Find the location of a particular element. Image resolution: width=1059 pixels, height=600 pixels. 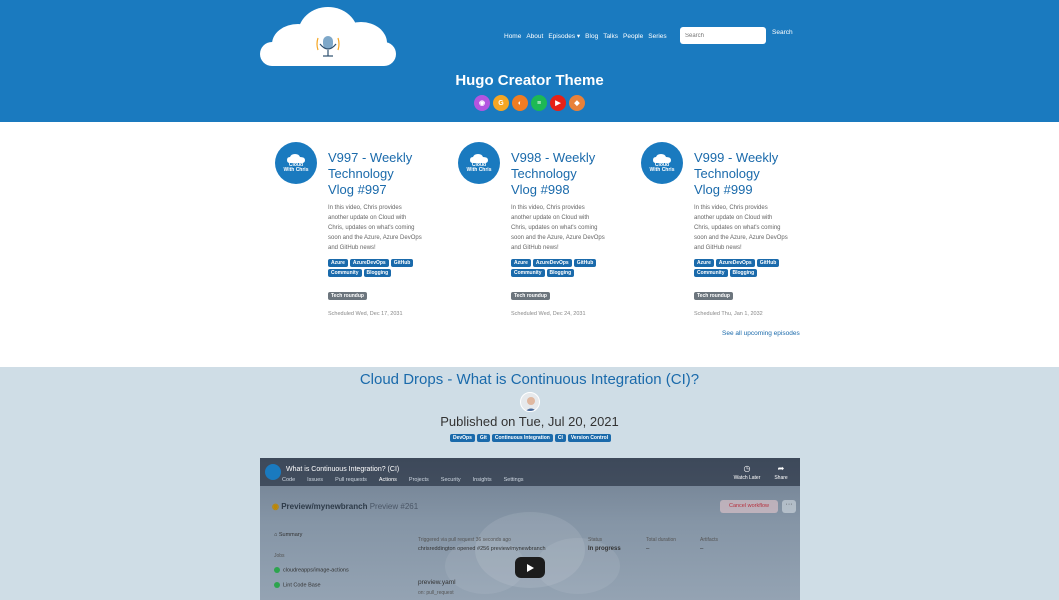

summary-label: Summary is located at coordinates (290, 535).